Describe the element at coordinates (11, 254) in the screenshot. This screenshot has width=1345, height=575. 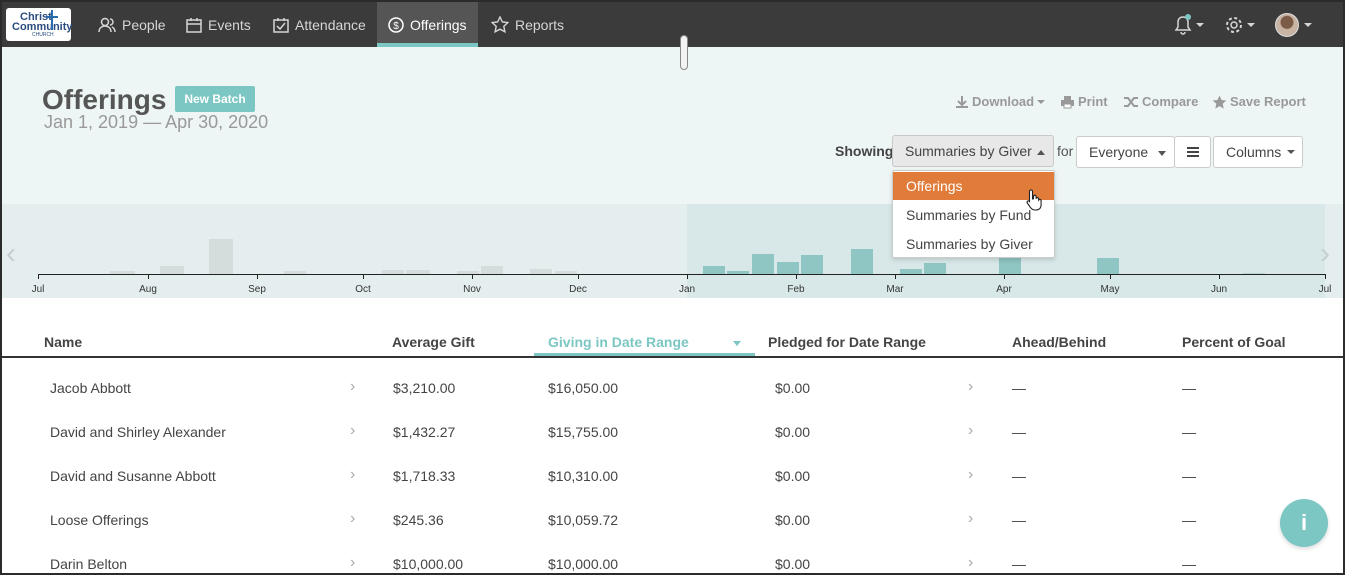
I see `timeline-prev-icon: ‹` at that location.